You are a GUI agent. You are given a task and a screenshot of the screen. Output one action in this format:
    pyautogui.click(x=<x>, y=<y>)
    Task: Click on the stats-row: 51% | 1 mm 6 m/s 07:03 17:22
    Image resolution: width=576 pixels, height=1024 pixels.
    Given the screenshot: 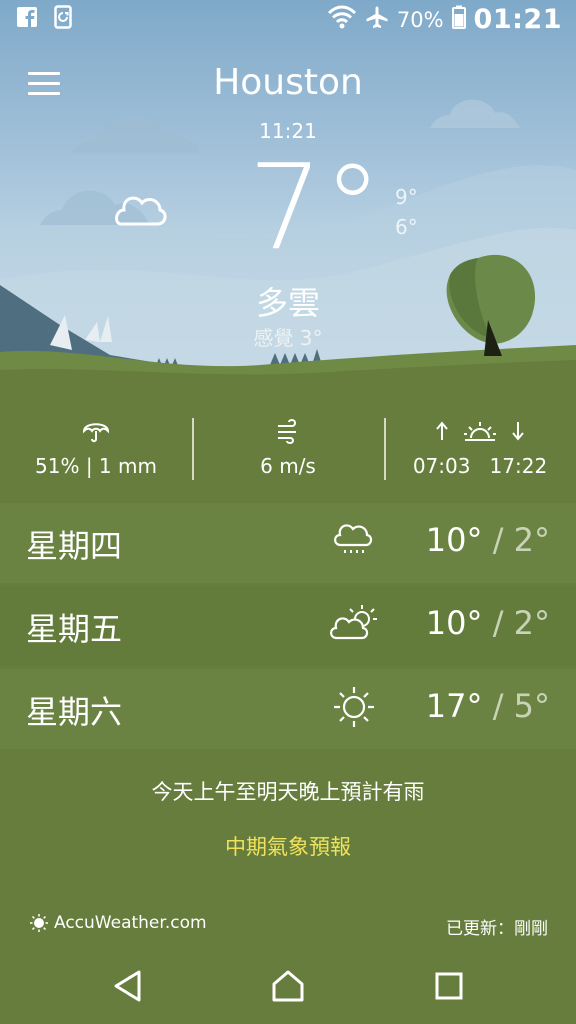 What is the action you would take?
    pyautogui.click(x=288, y=450)
    